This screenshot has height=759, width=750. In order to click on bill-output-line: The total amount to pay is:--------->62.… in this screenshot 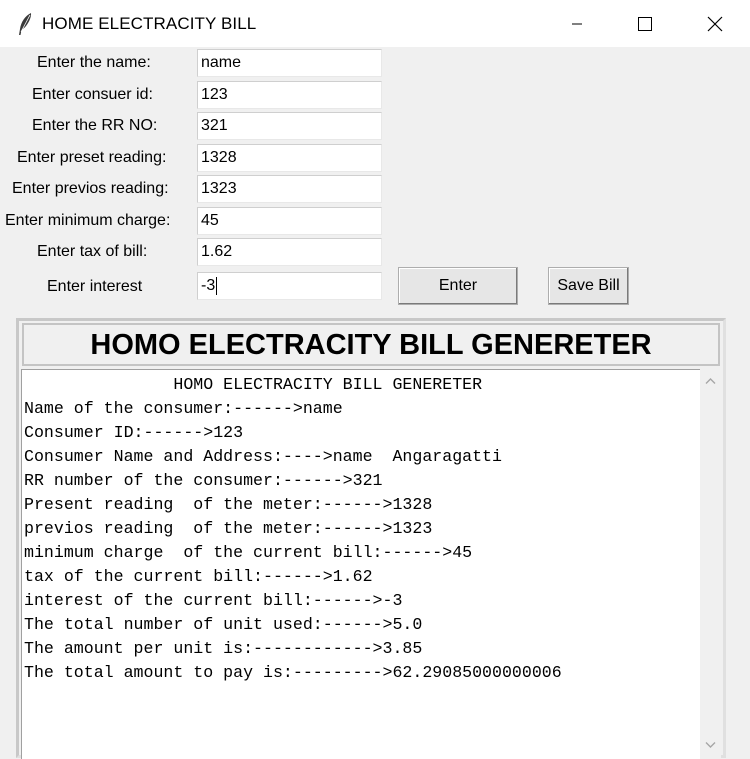, I will do `click(293, 672)`.